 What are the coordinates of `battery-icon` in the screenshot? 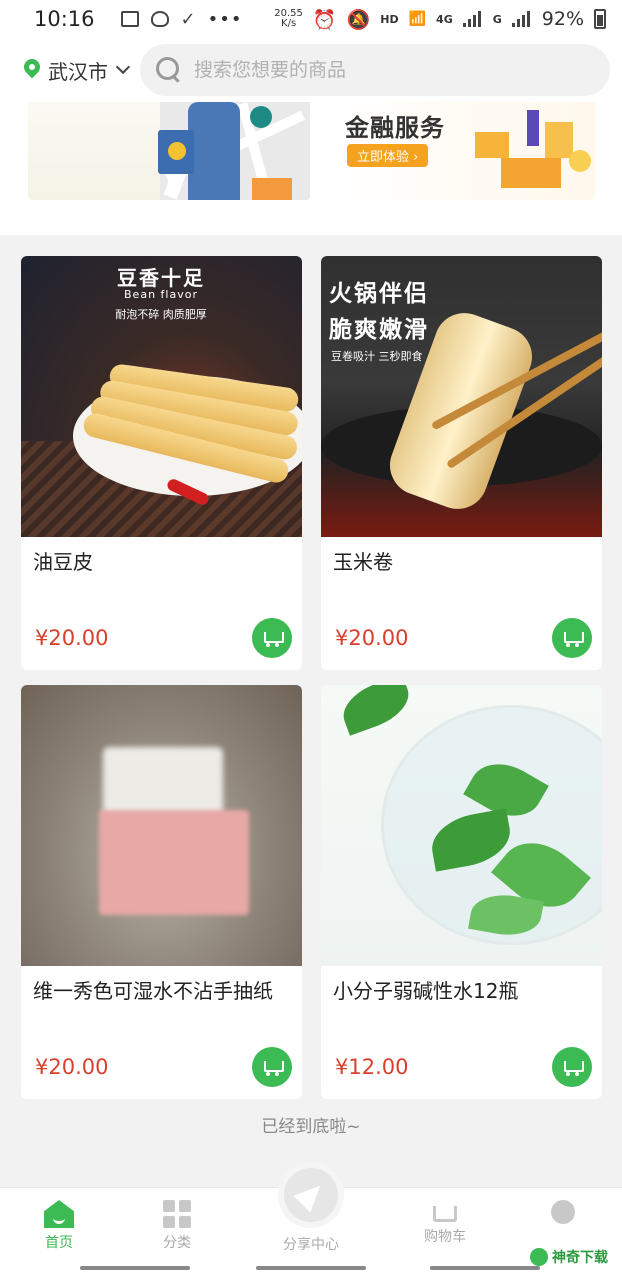 It's located at (600, 19).